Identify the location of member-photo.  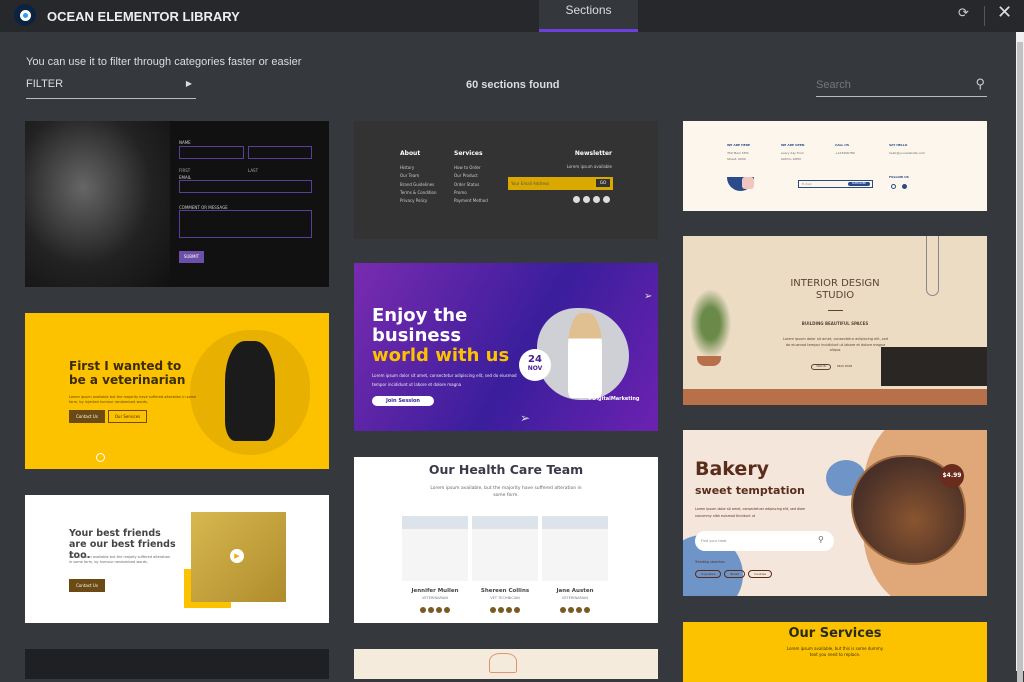
(505, 548).